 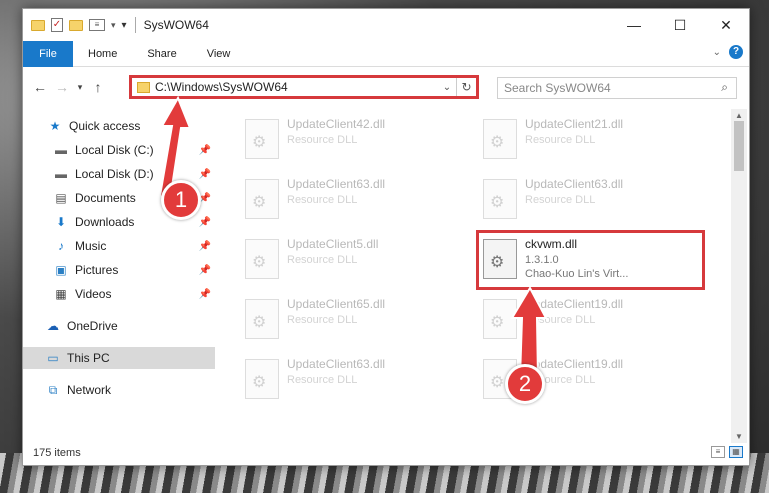 I want to click on maximize-button: ☐, so click(x=680, y=25).